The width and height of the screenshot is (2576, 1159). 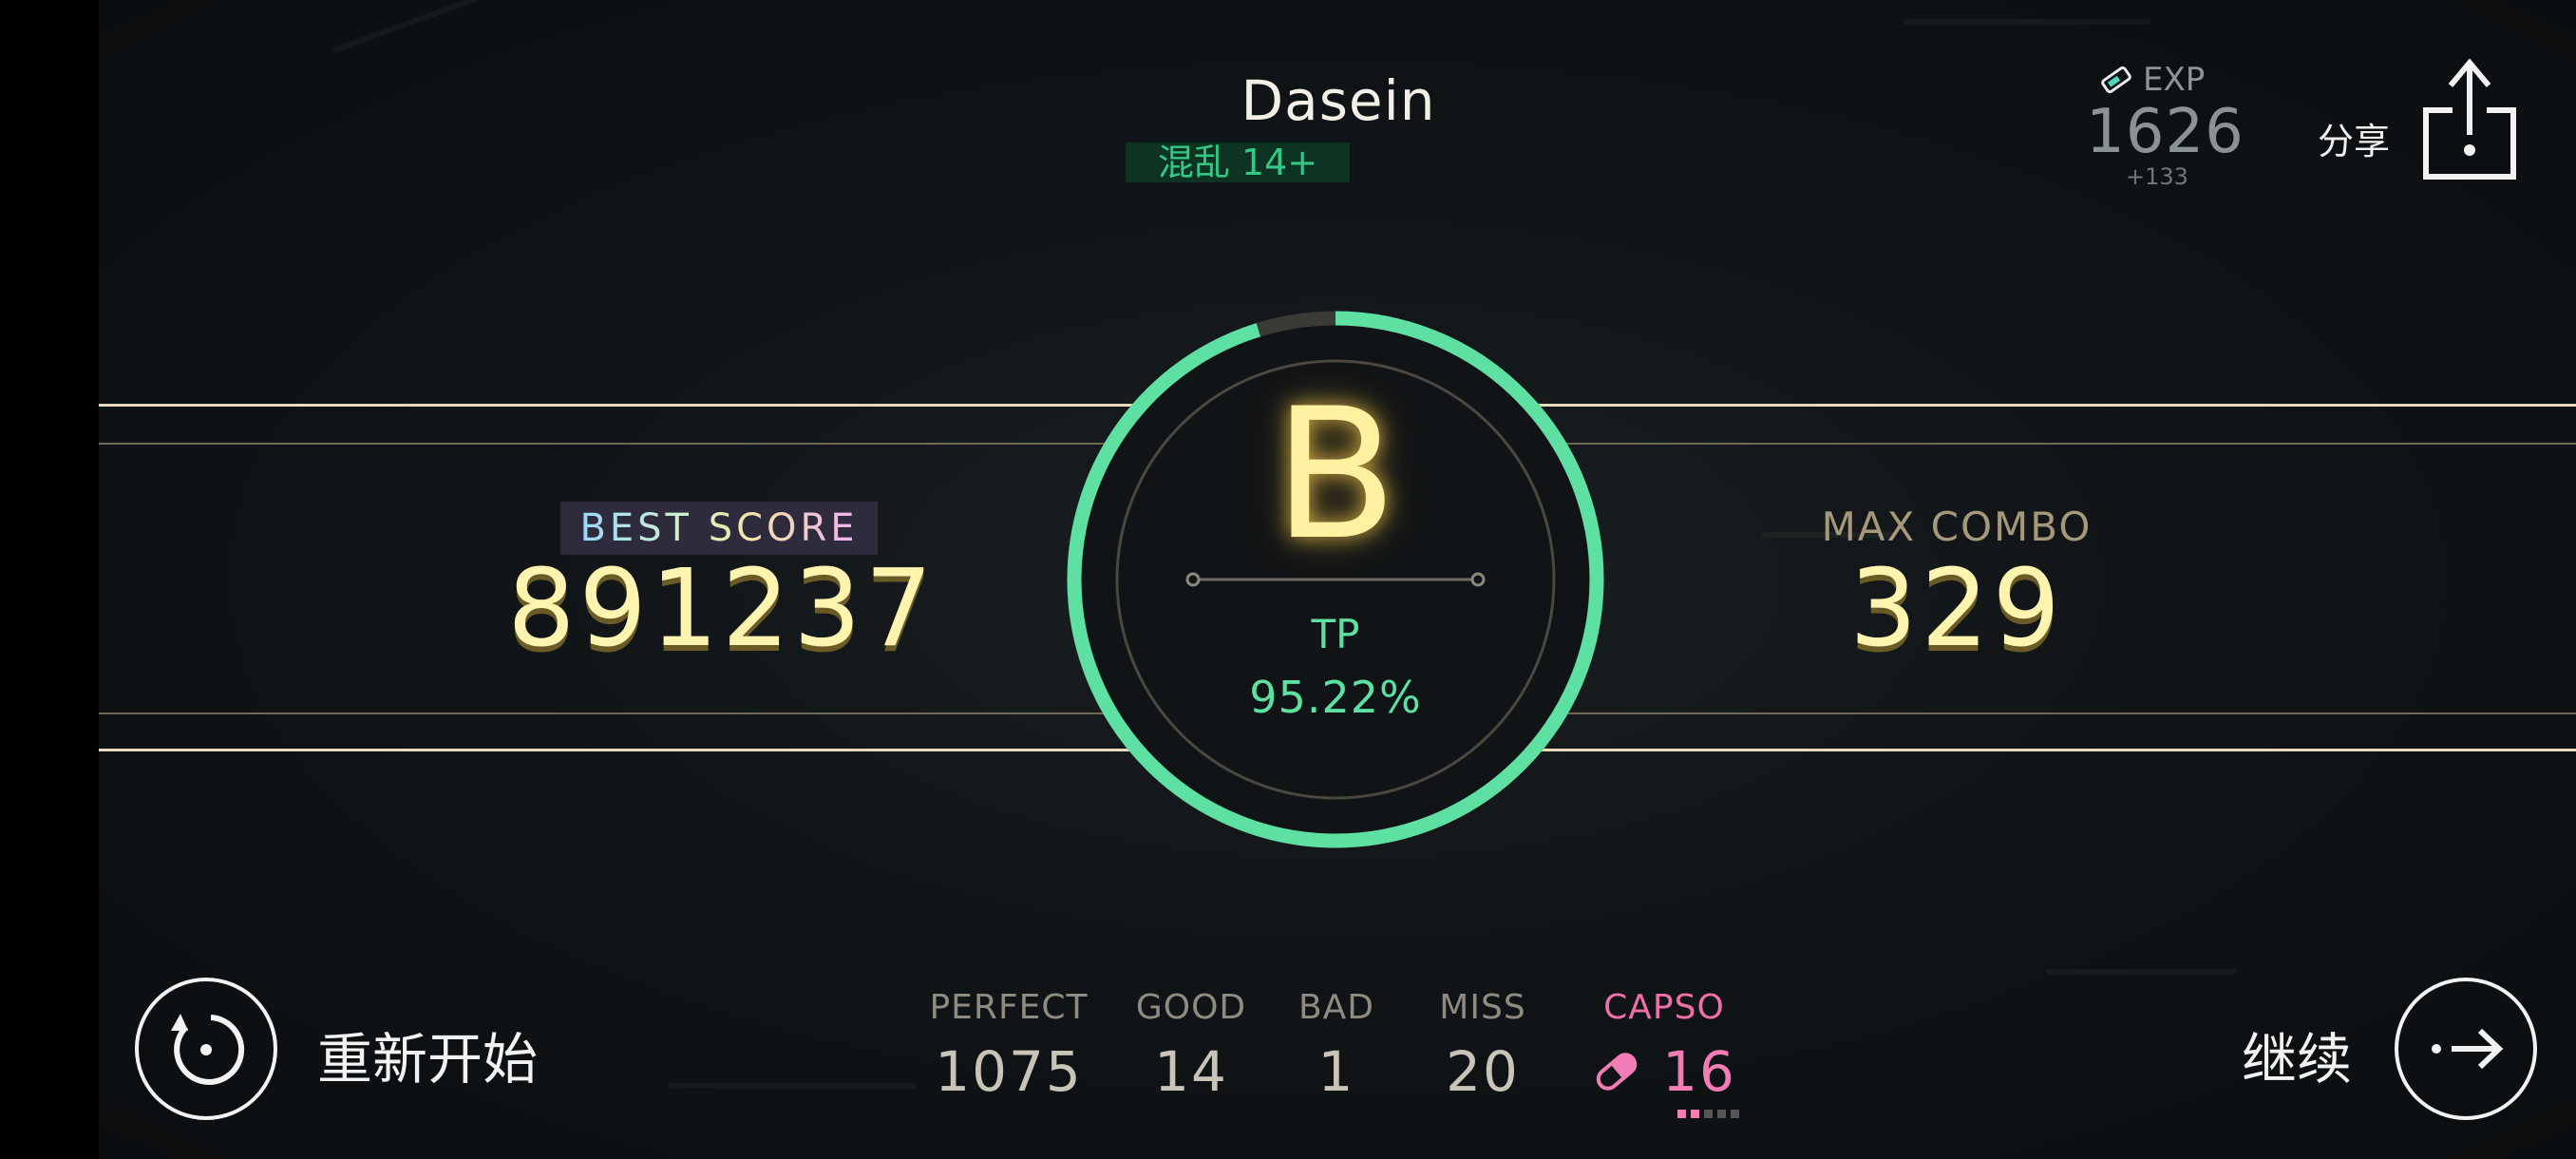 I want to click on judgment-good: GOOD 14, so click(x=1191, y=1046).